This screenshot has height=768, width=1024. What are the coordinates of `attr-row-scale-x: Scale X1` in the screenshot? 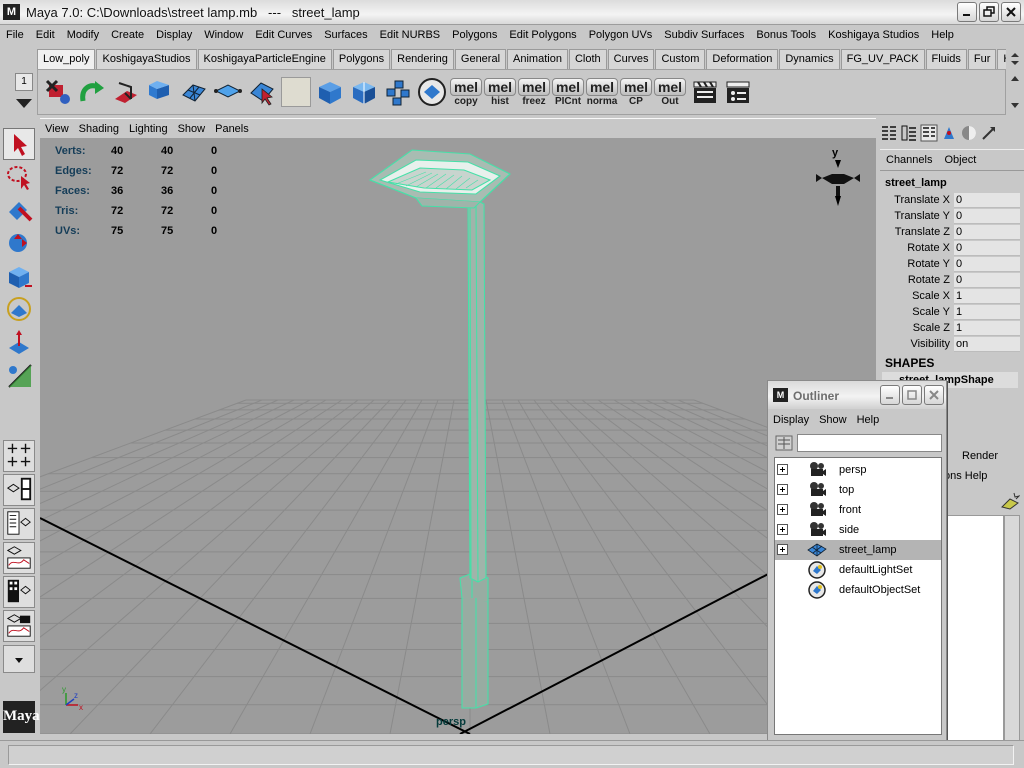 It's located at (953, 296).